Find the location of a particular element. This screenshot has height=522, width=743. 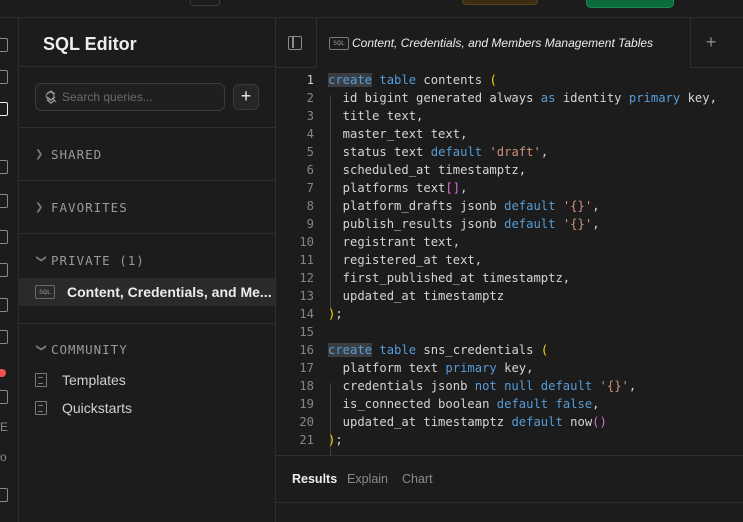

line-number: 1 is located at coordinates (310, 80).